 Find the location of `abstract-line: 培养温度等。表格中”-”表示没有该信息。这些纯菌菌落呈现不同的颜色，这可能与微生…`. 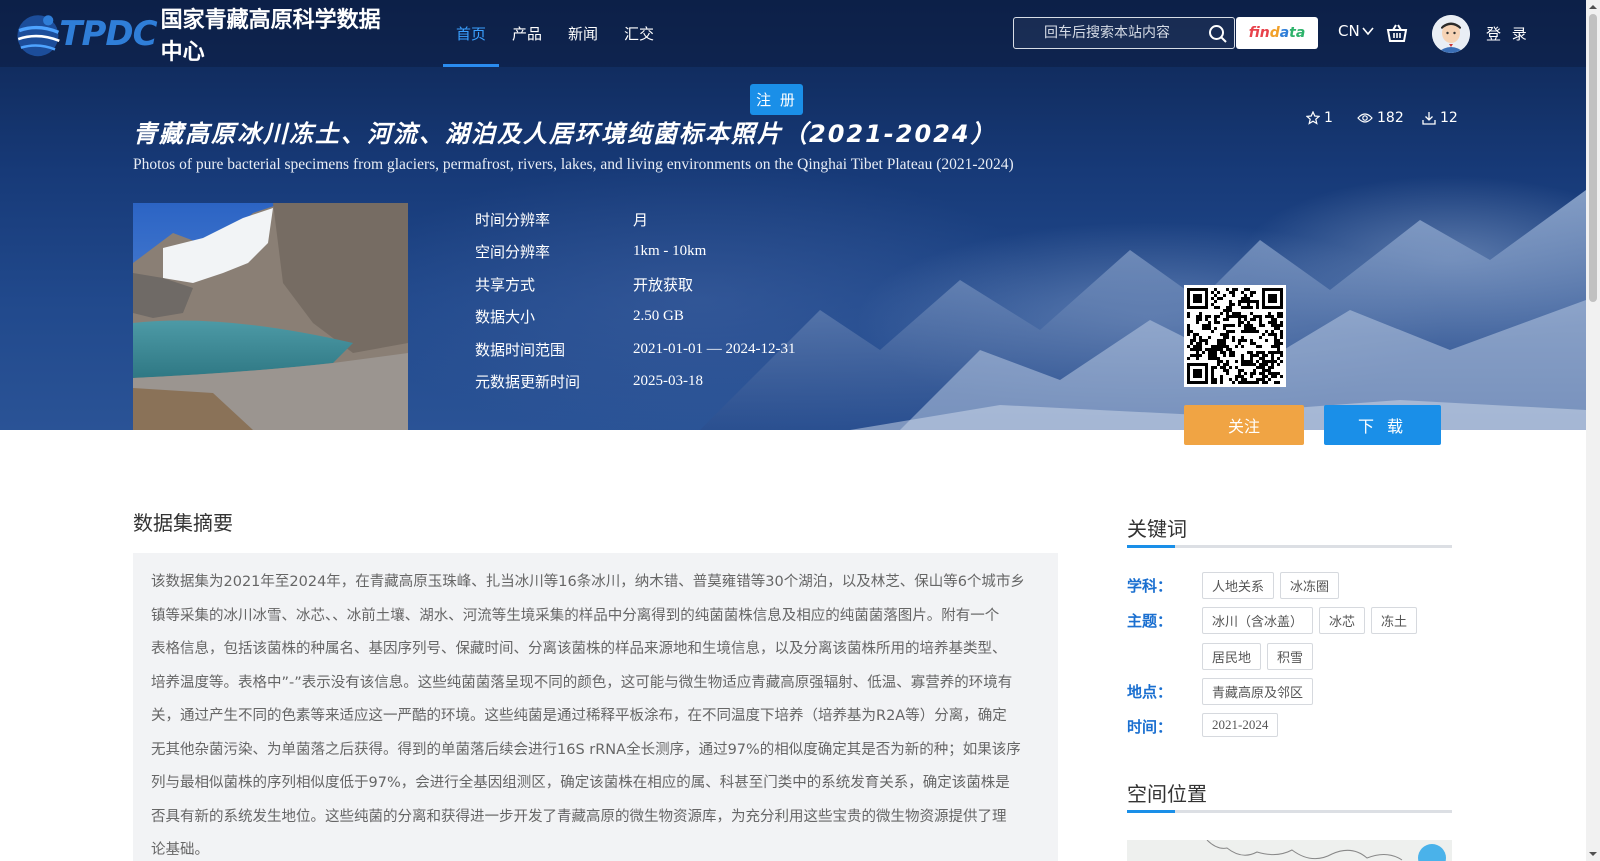

abstract-line: 培养温度等。表格中”-”表示没有该信息。这些纯菌菌落呈现不同的颜色，这可能与微生… is located at coordinates (582, 682).